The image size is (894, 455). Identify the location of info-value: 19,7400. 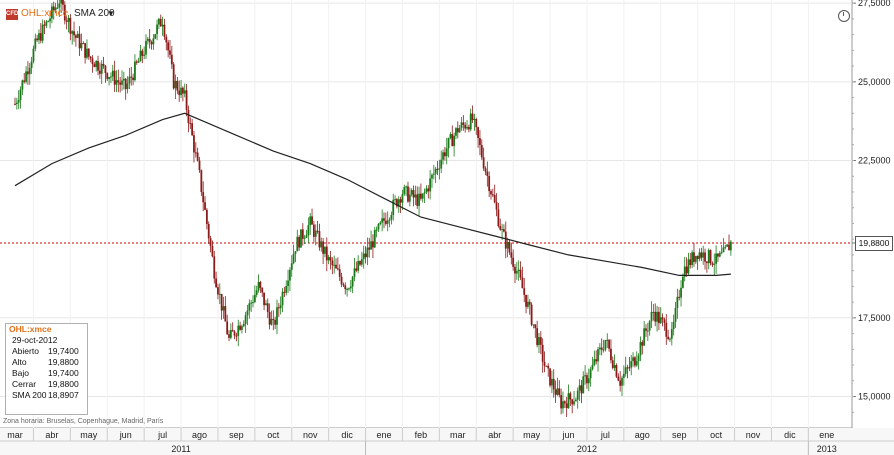
(63, 351).